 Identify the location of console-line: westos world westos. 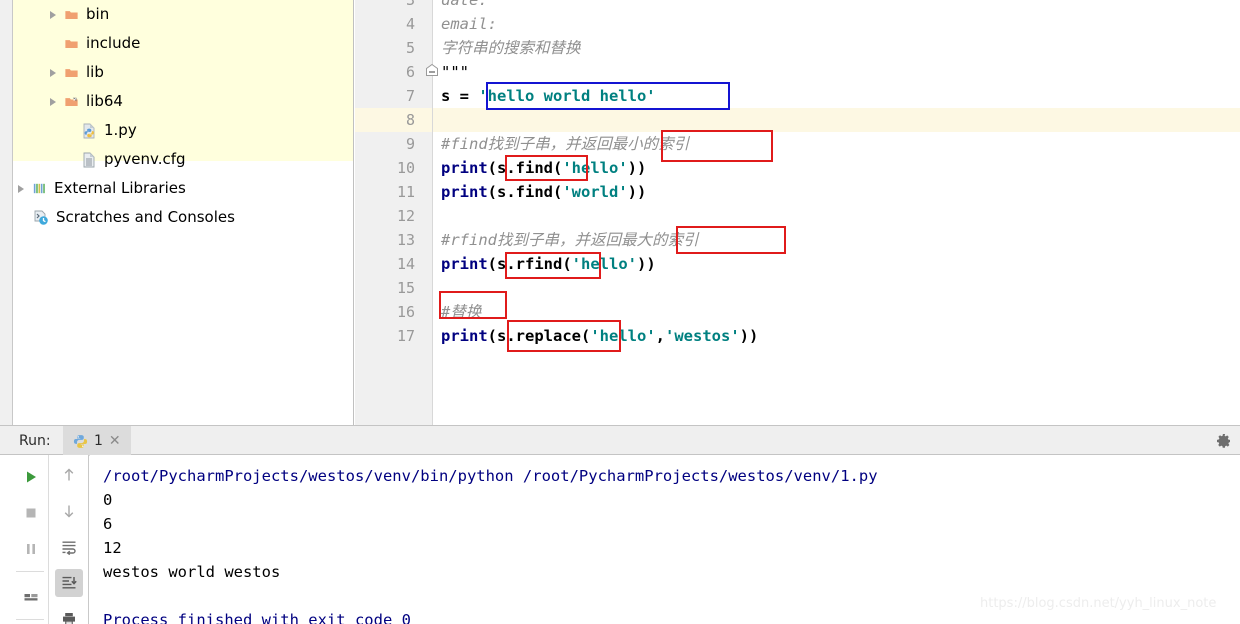
(192, 572).